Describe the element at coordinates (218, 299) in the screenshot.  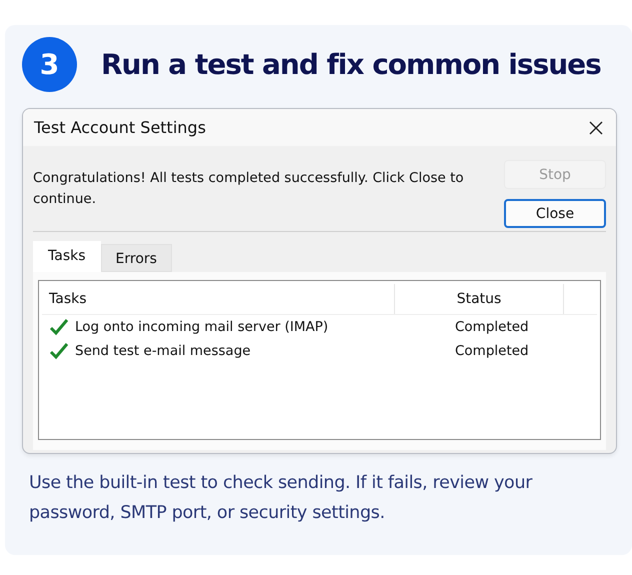
I see `column-header: Tasks` at that location.